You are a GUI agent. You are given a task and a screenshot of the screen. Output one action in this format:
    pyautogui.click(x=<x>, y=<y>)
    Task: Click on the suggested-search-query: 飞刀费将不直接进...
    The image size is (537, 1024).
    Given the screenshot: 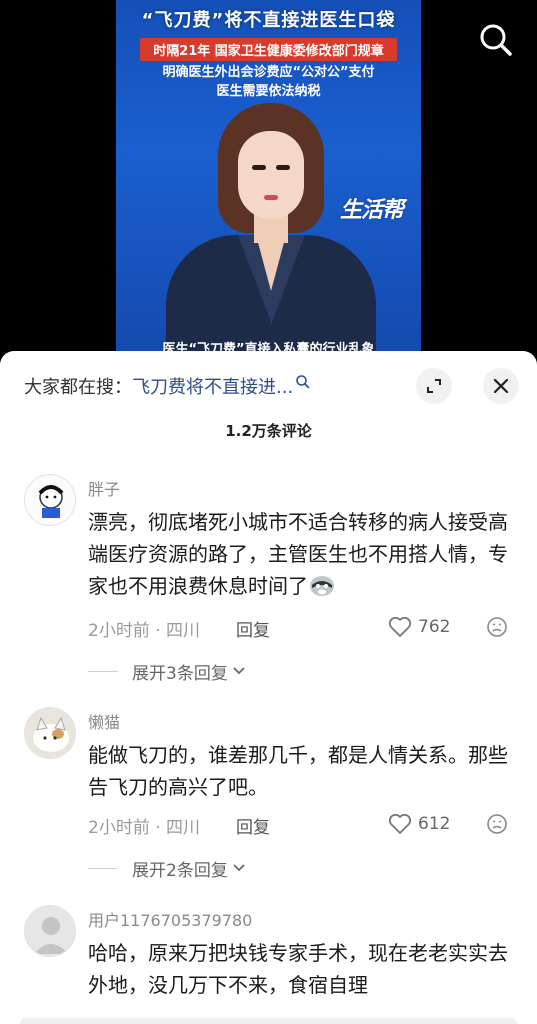 What is the action you would take?
    pyautogui.click(x=212, y=386)
    